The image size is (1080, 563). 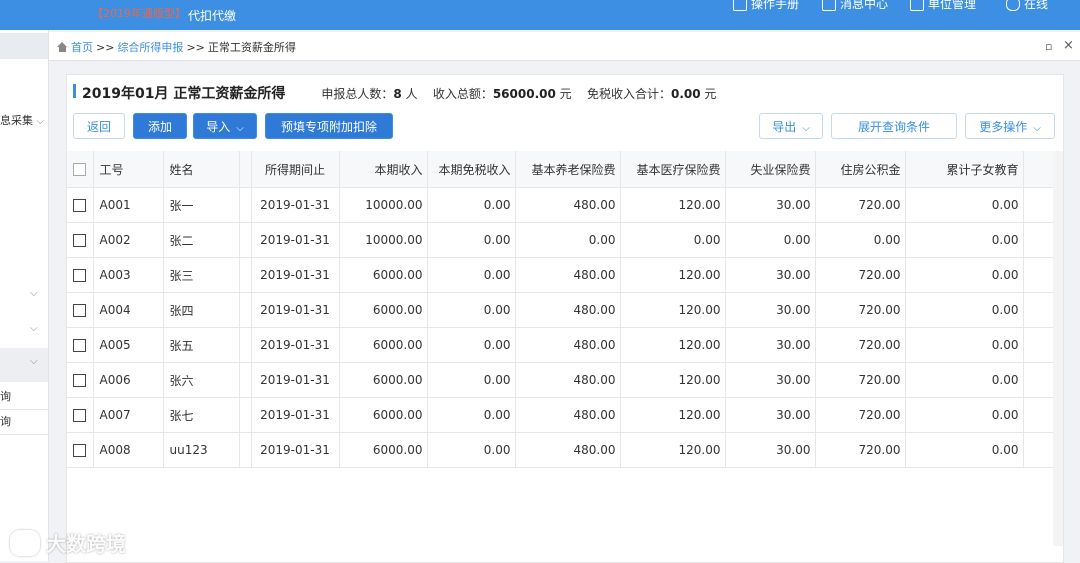 What do you see at coordinates (99, 126) in the screenshot?
I see `back-button: 返回` at bounding box center [99, 126].